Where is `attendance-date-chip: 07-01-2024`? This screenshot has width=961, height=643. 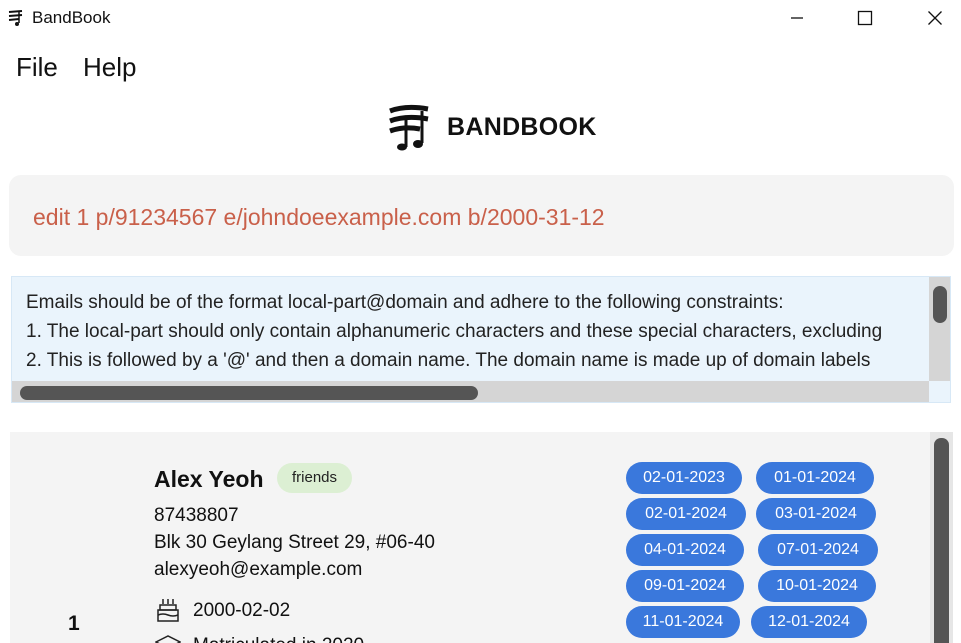
attendance-date-chip: 07-01-2024 is located at coordinates (818, 550).